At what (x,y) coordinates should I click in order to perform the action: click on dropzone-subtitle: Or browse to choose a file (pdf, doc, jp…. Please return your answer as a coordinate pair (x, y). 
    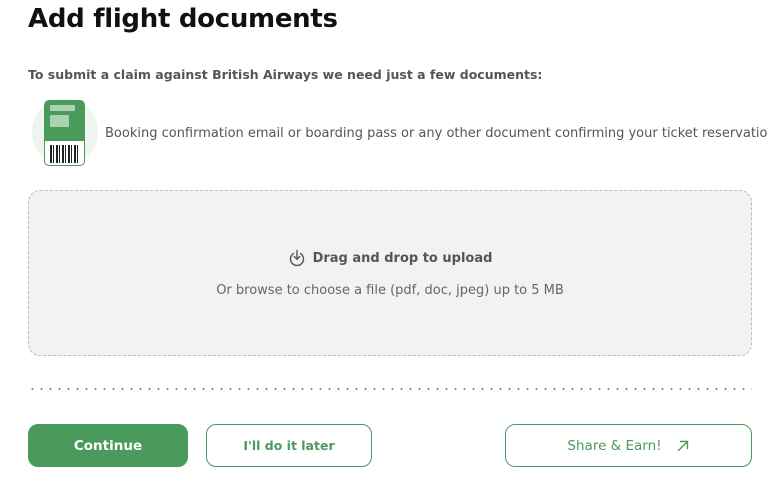
    Looking at the image, I should click on (390, 290).